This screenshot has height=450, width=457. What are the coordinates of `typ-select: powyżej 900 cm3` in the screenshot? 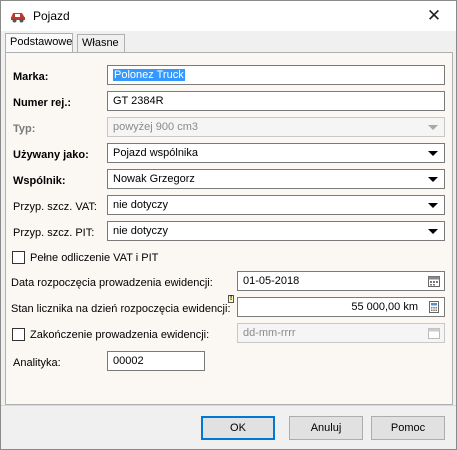 It's located at (276, 127).